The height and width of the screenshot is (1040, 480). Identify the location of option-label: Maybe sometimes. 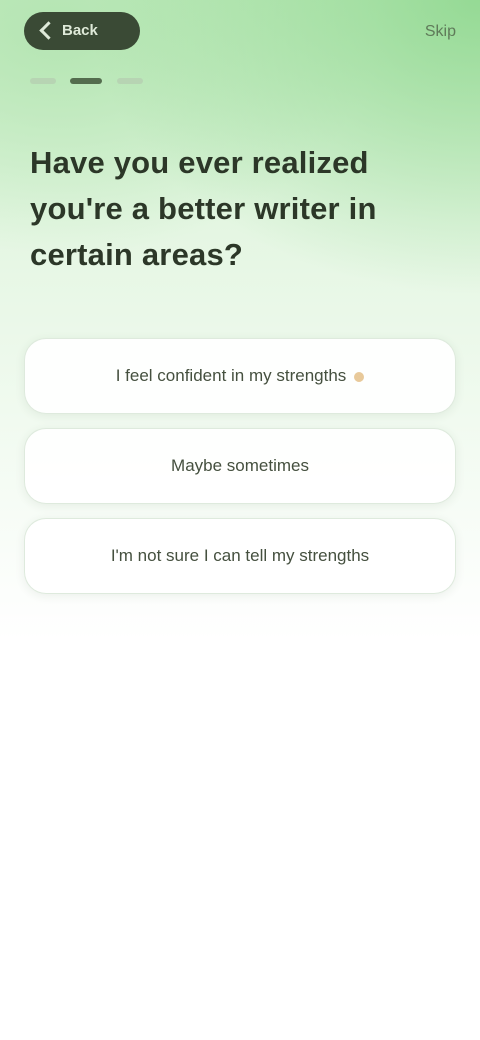
(240, 465).